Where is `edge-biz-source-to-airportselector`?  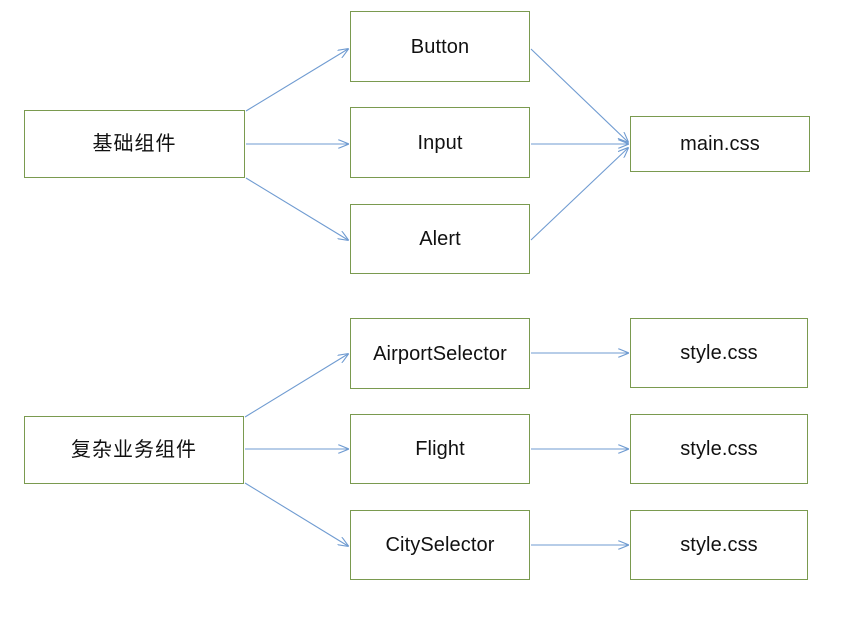 edge-biz-source-to-airportselector is located at coordinates (296, 386).